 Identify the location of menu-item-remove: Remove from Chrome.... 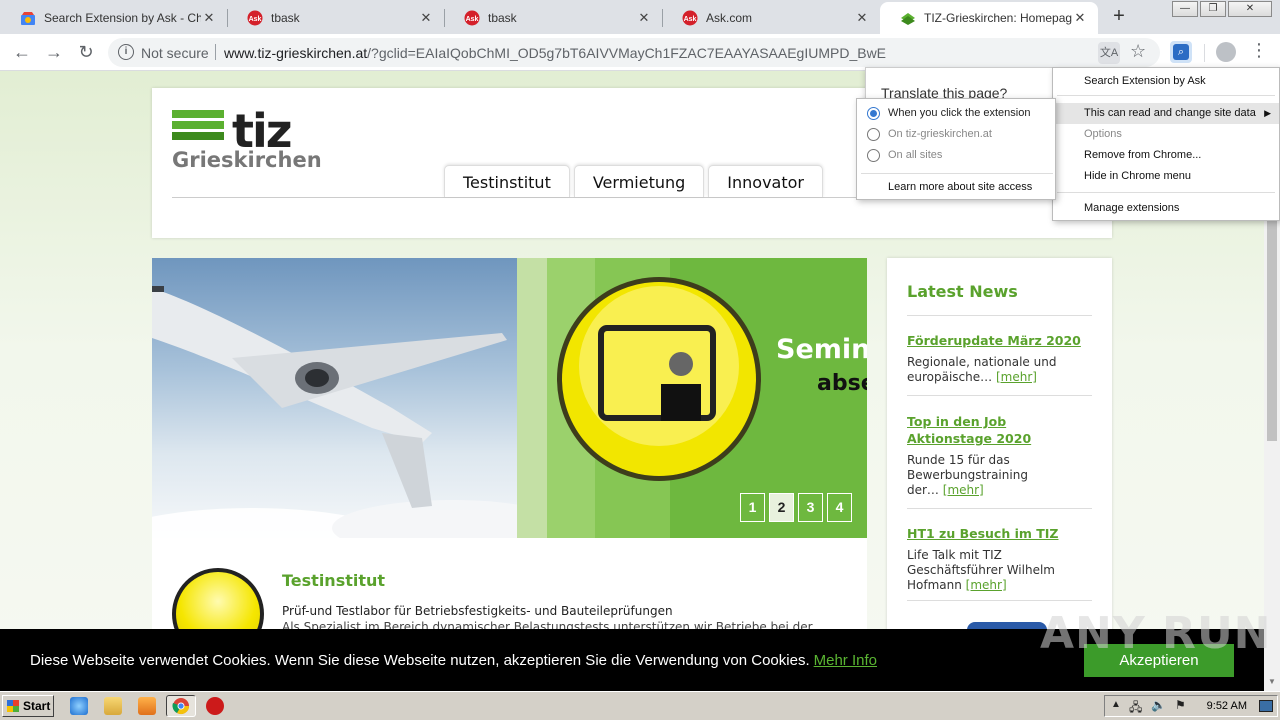
(1166, 155).